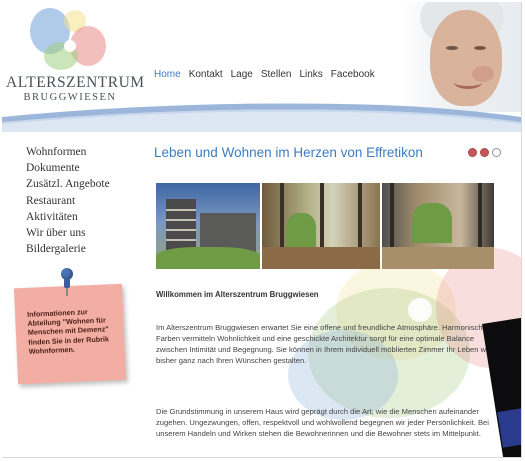 The height and width of the screenshot is (461, 525). Describe the element at coordinates (468, 82) in the screenshot. I see `portrait-smile` at that location.